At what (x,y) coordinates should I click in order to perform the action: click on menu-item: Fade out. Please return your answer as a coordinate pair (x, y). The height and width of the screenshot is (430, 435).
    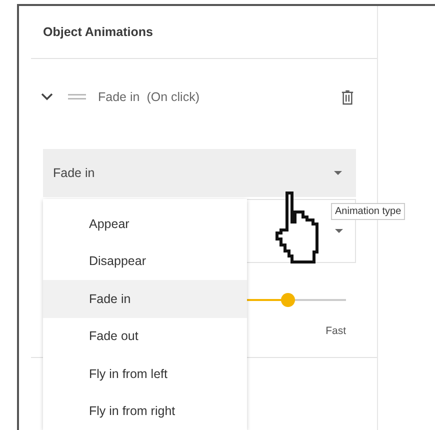
    Looking at the image, I should click on (145, 336).